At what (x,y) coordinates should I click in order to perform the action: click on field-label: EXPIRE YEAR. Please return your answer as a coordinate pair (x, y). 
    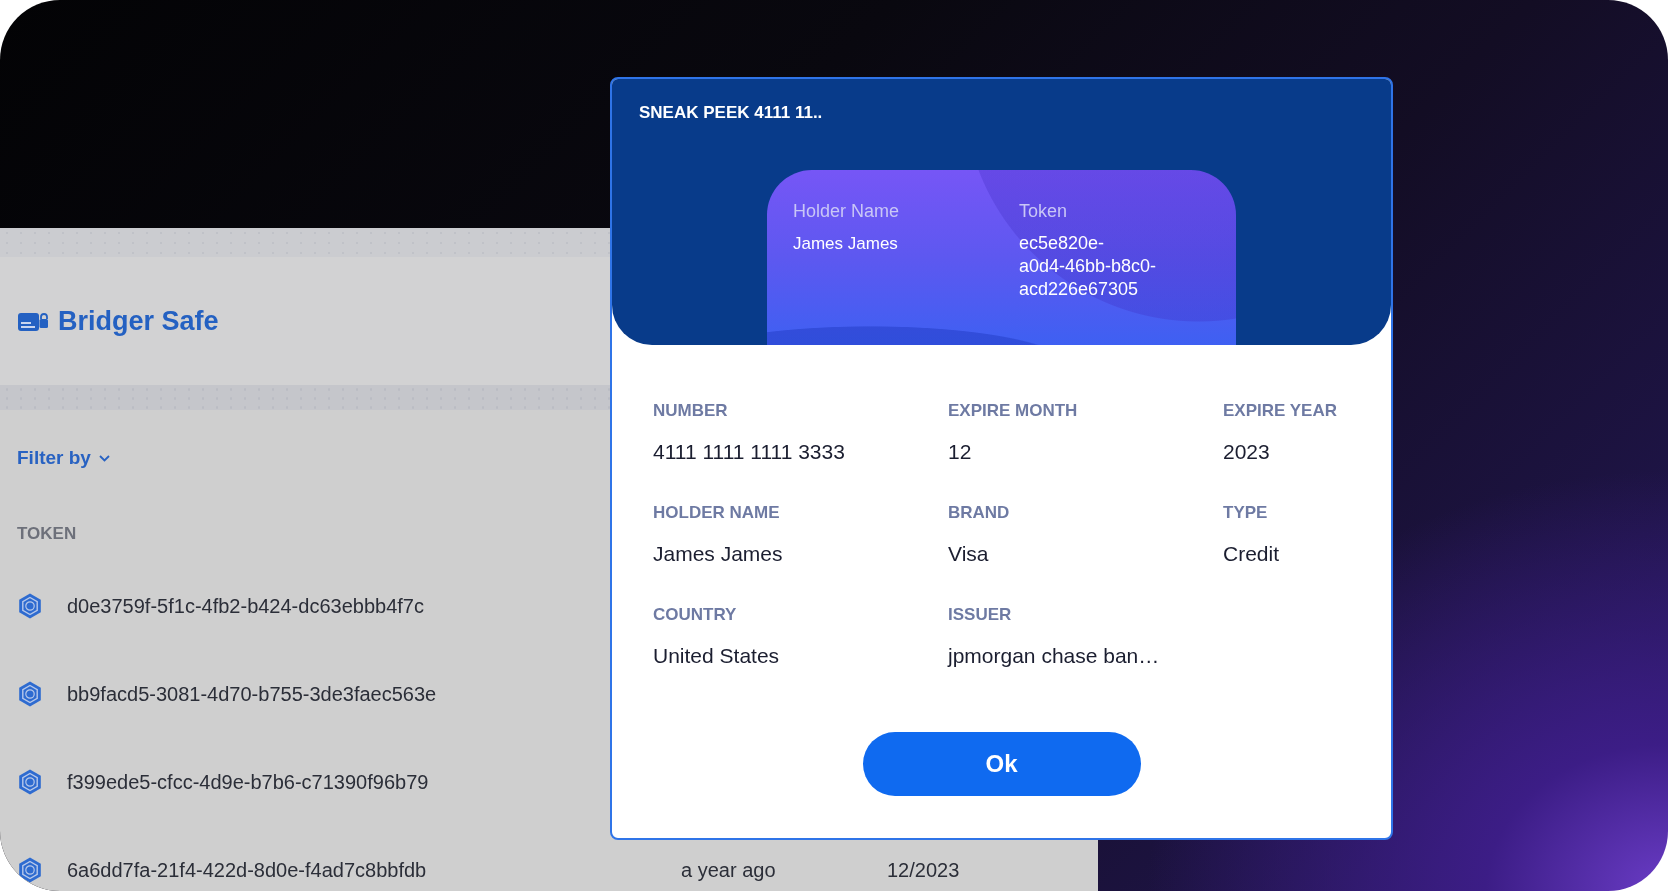
    Looking at the image, I should click on (1280, 411).